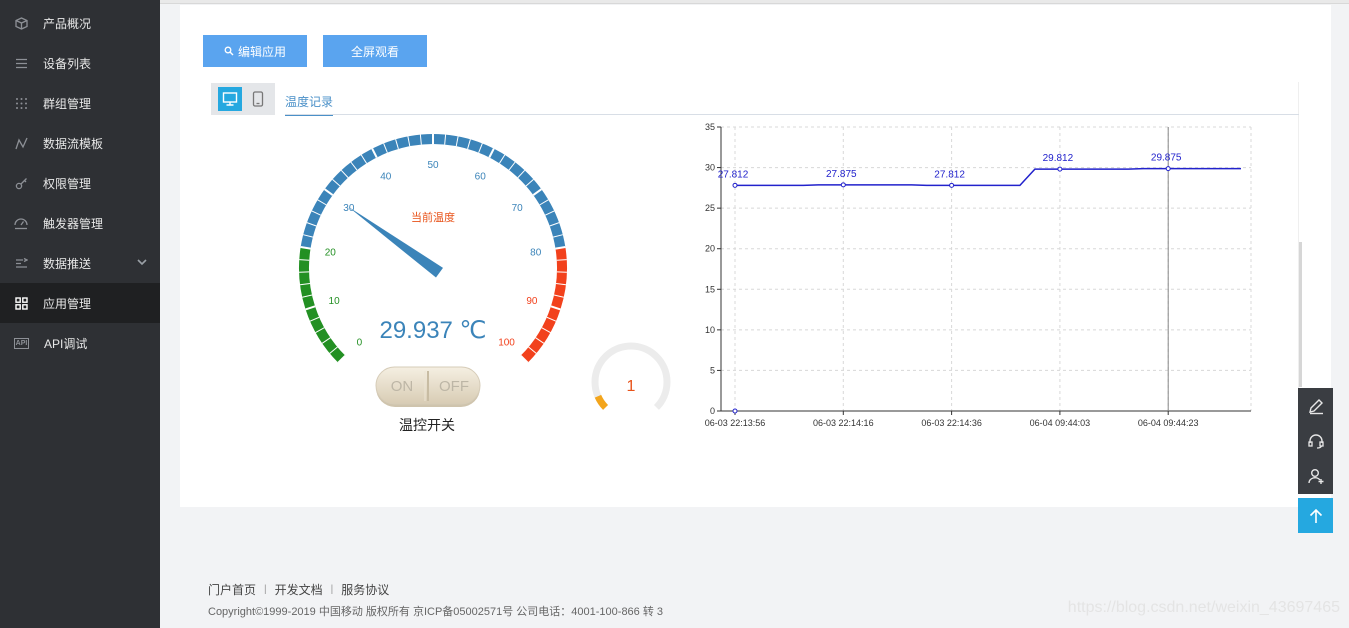  What do you see at coordinates (843, 423) in the screenshot?
I see `chart-x-tick-label: 06-03 22:14:16` at bounding box center [843, 423].